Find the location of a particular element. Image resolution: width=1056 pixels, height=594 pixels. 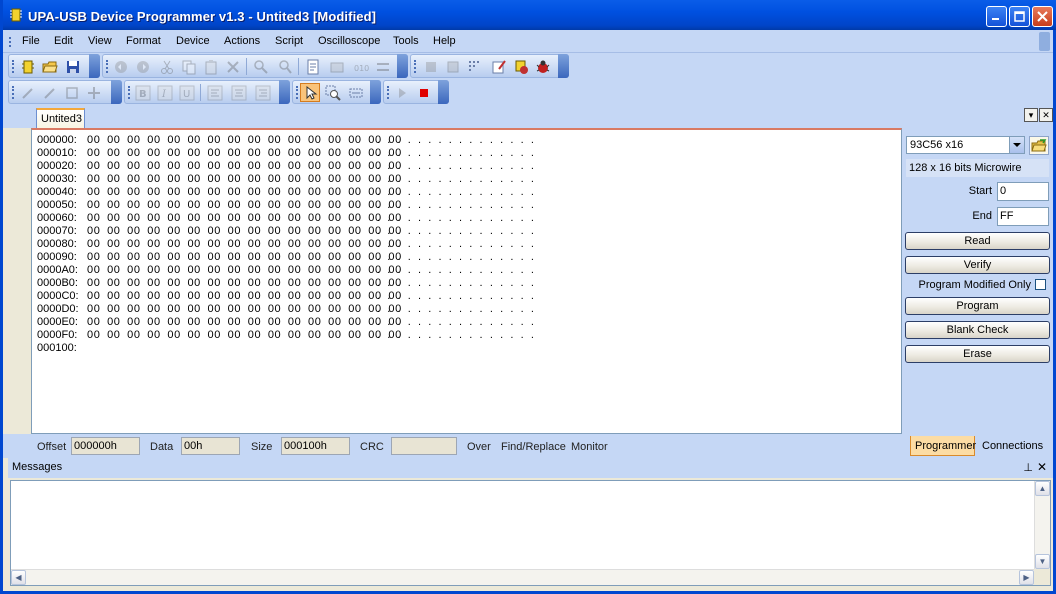

bold-icon: B is located at coordinates (143, 93).